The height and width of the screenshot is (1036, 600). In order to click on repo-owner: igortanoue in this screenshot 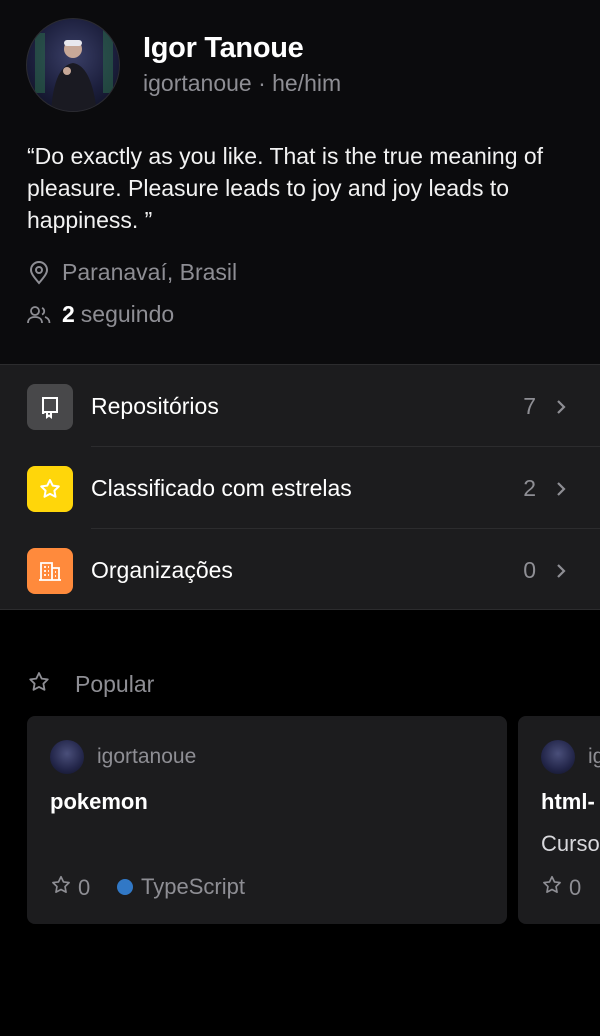, I will do `click(147, 756)`.